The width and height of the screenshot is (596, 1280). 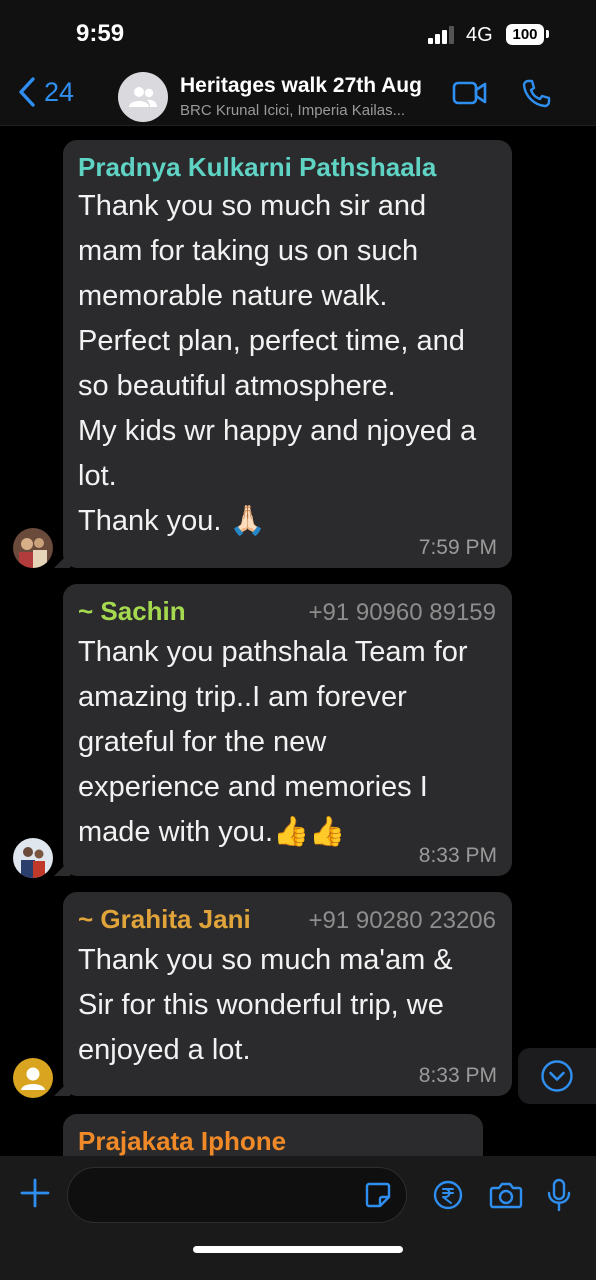 What do you see at coordinates (448, 1195) in the screenshot?
I see `rupee-icon` at bounding box center [448, 1195].